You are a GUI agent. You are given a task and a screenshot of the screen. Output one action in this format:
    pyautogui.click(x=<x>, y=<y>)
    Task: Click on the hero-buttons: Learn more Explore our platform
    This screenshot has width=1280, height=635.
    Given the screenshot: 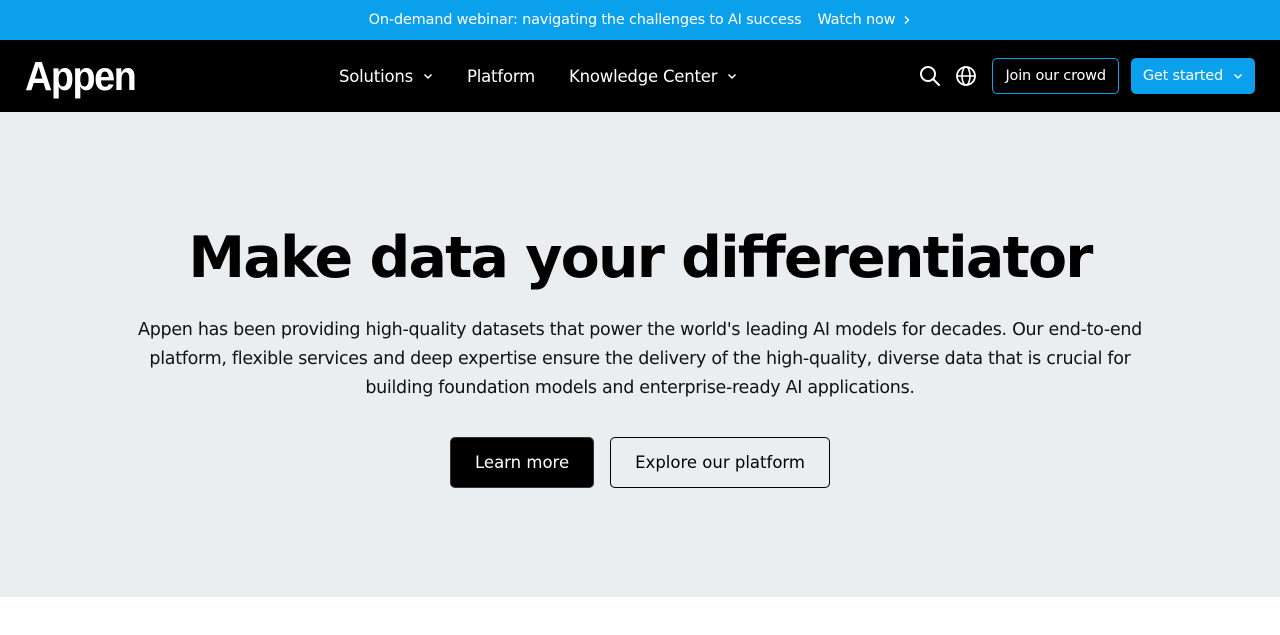 What is the action you would take?
    pyautogui.click(x=640, y=462)
    